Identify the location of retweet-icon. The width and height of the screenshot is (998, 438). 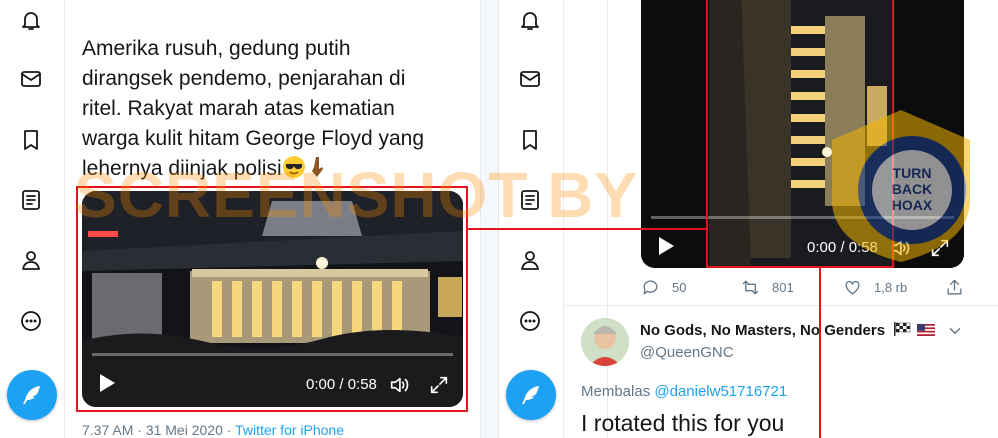
(750, 287).